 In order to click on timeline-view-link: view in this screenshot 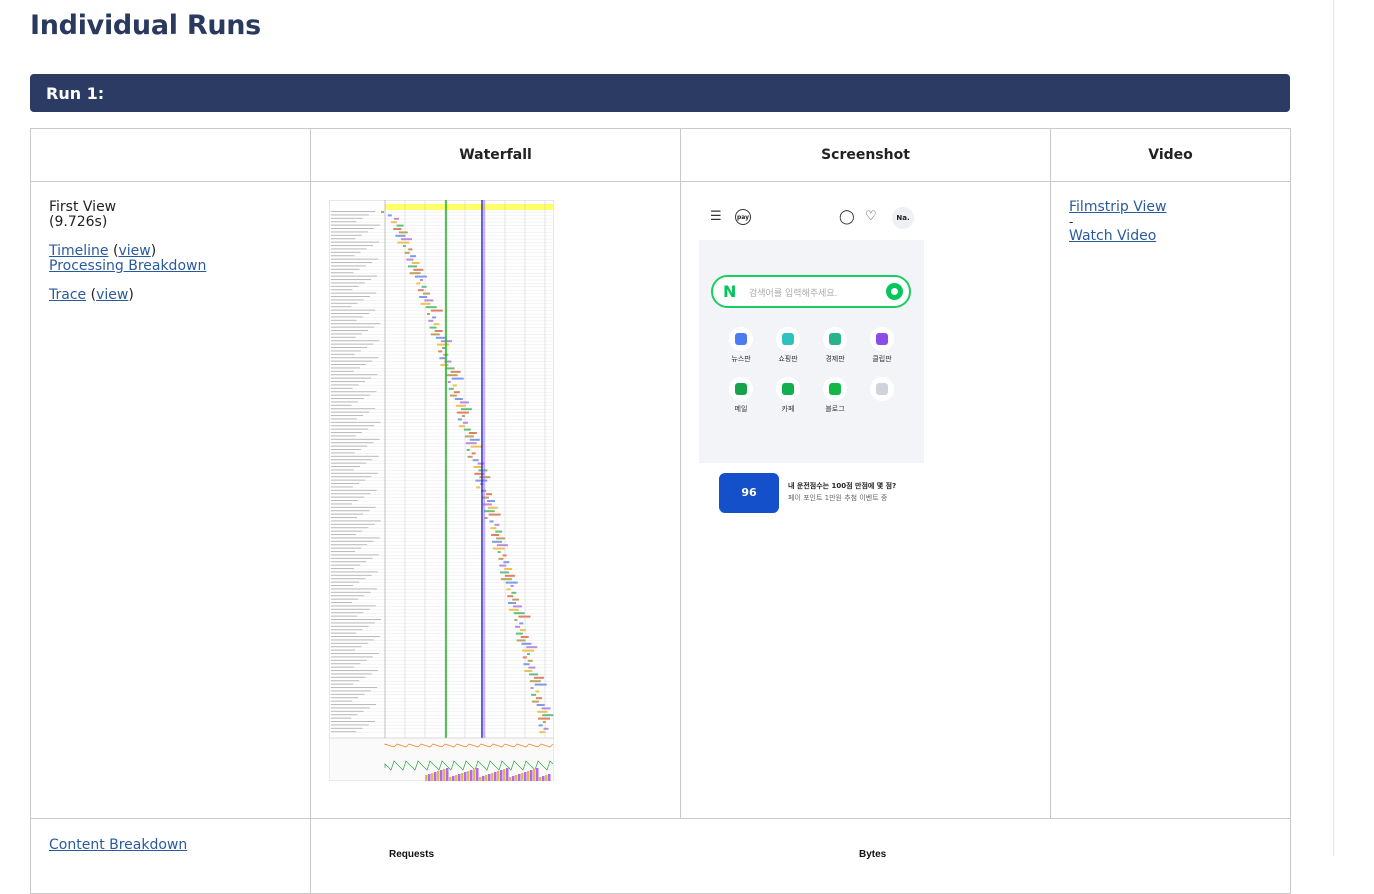, I will do `click(134, 251)`.